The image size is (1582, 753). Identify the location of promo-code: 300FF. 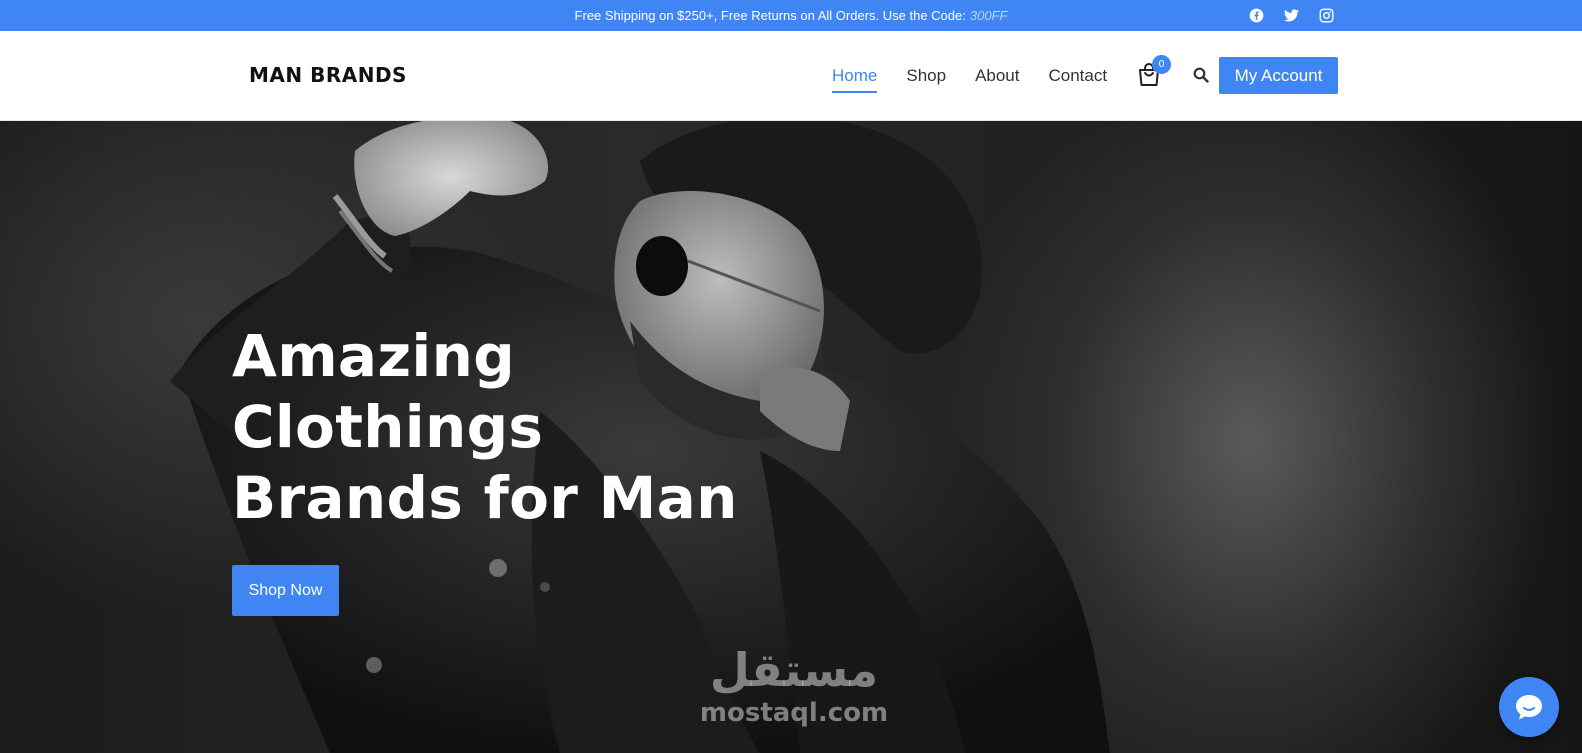
(988, 15).